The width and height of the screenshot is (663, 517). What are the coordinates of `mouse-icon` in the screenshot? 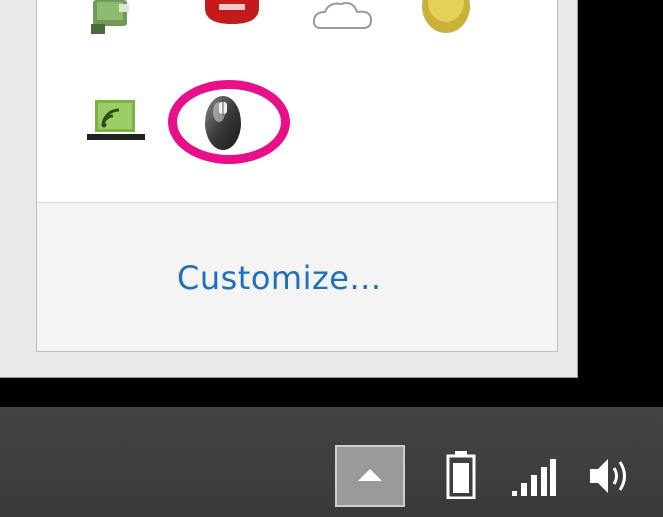 It's located at (223, 124).